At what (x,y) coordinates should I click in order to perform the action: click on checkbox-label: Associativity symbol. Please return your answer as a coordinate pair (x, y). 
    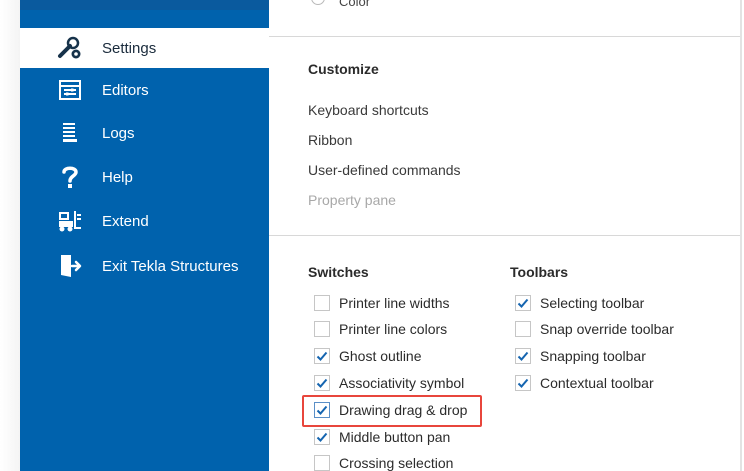
    Looking at the image, I should click on (402, 383).